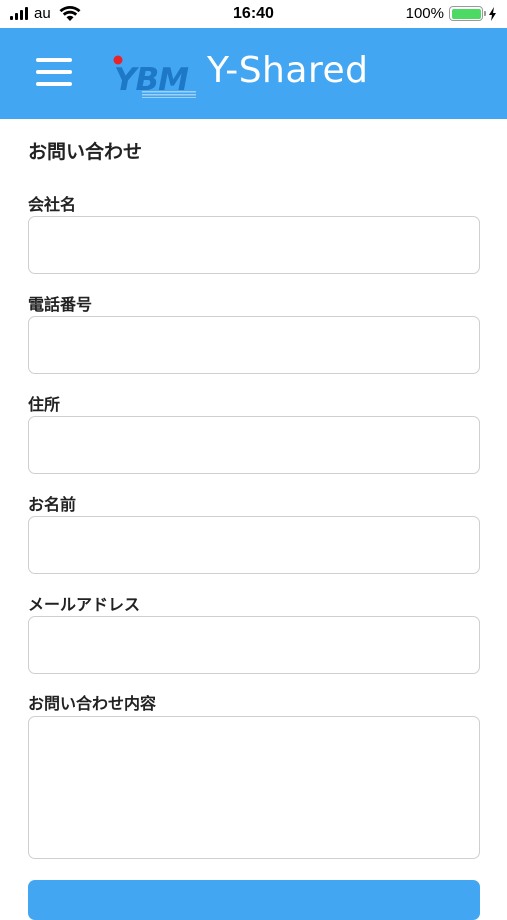 The width and height of the screenshot is (507, 920). I want to click on email-label: メールアドレス, so click(84, 604).